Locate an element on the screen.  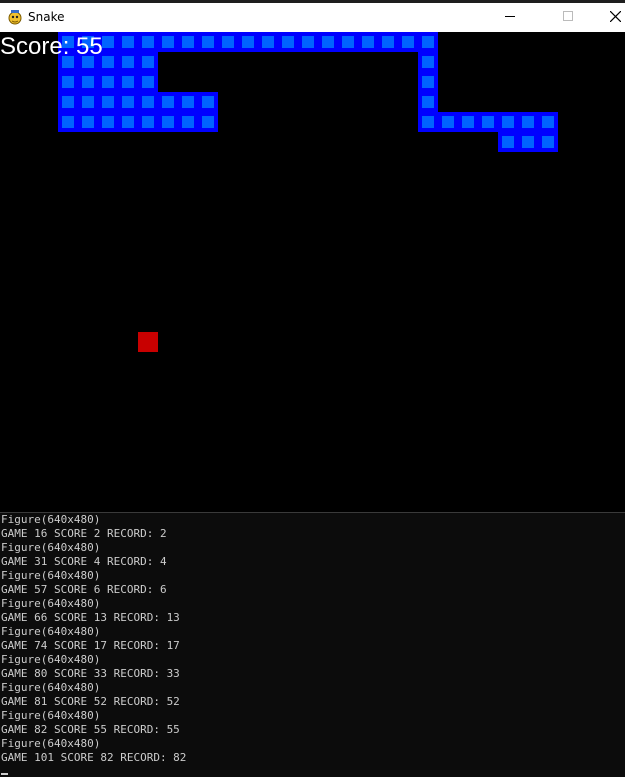
close-button is located at coordinates (608, 16).